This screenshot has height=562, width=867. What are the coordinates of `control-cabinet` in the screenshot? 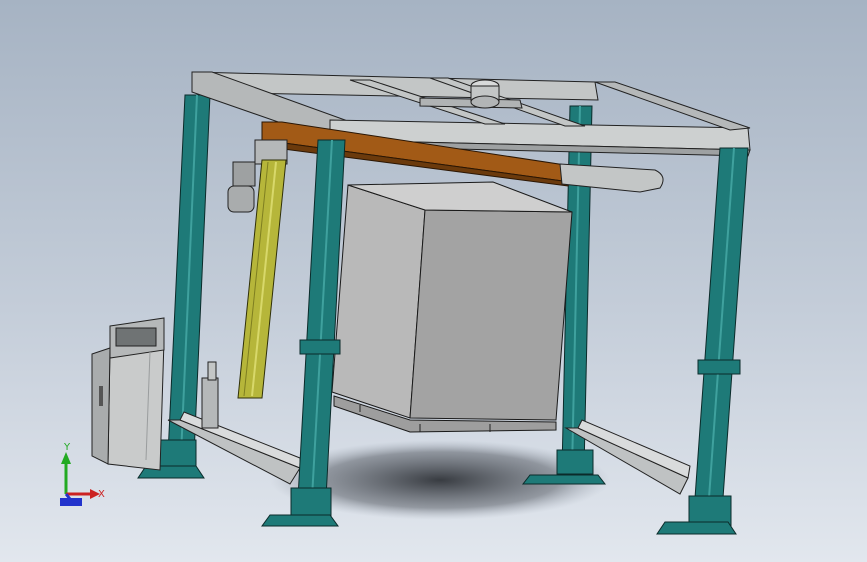 It's located at (128, 394).